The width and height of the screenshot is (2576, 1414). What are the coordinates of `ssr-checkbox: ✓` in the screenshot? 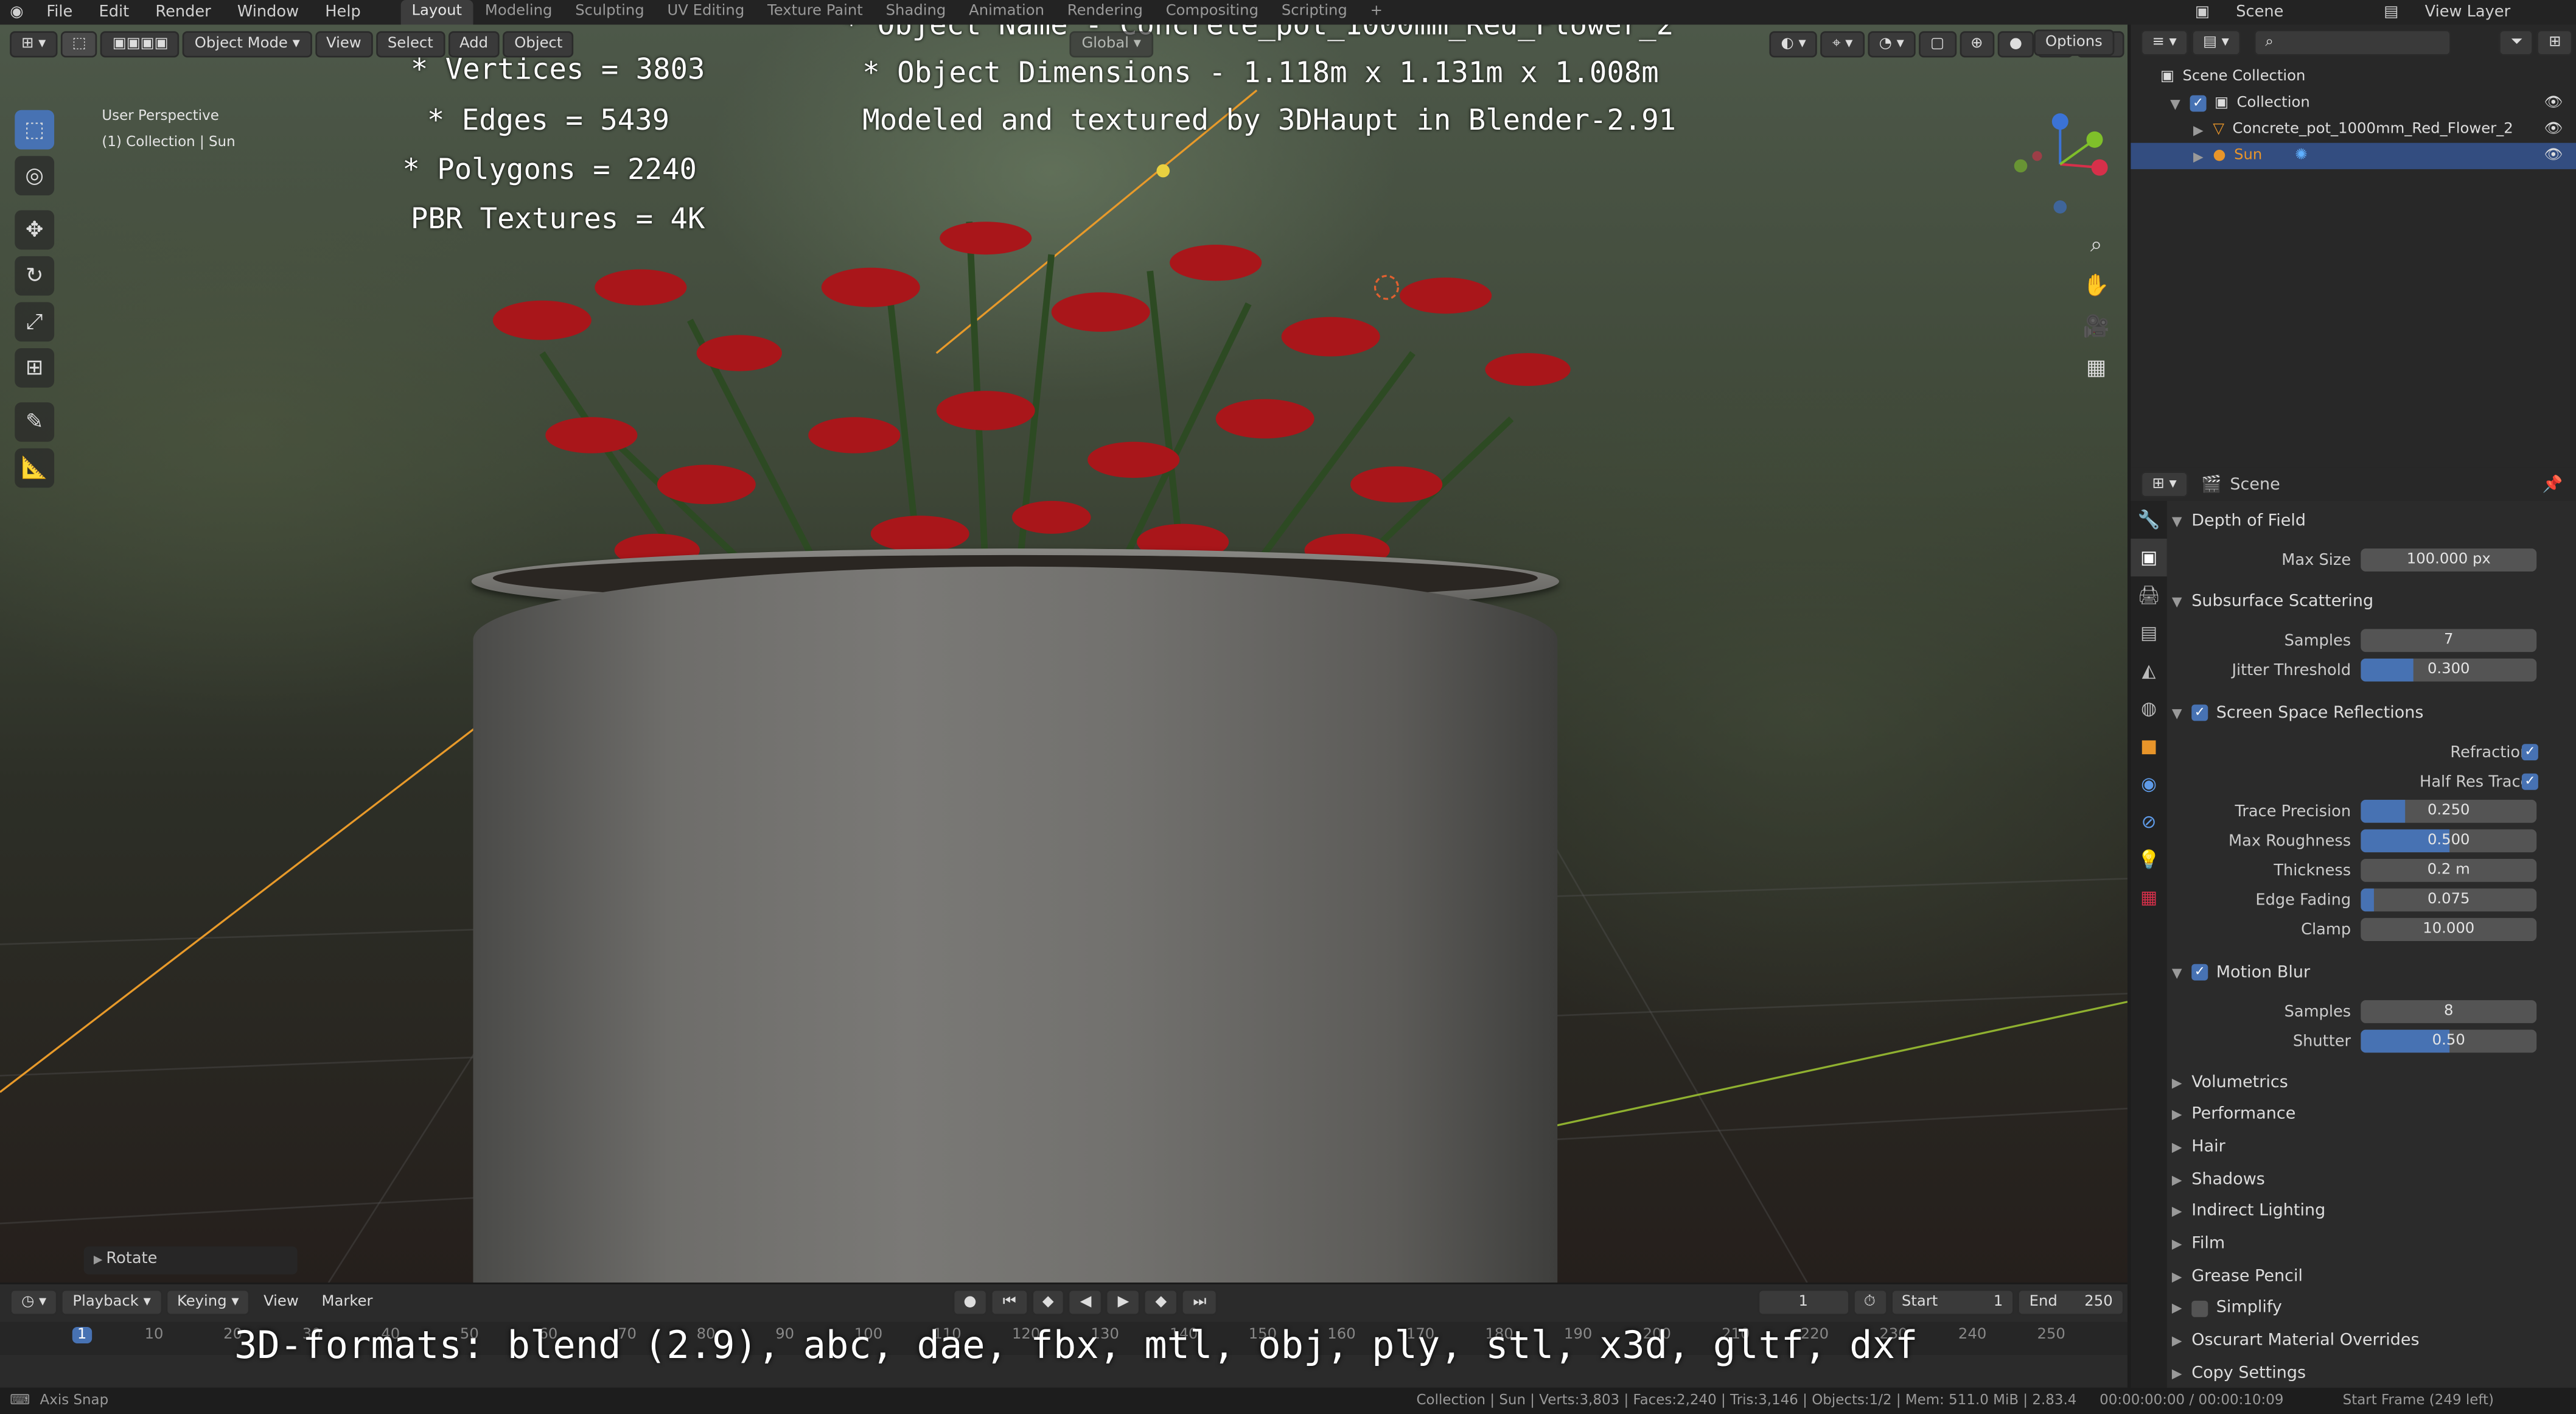 It's located at (2199, 712).